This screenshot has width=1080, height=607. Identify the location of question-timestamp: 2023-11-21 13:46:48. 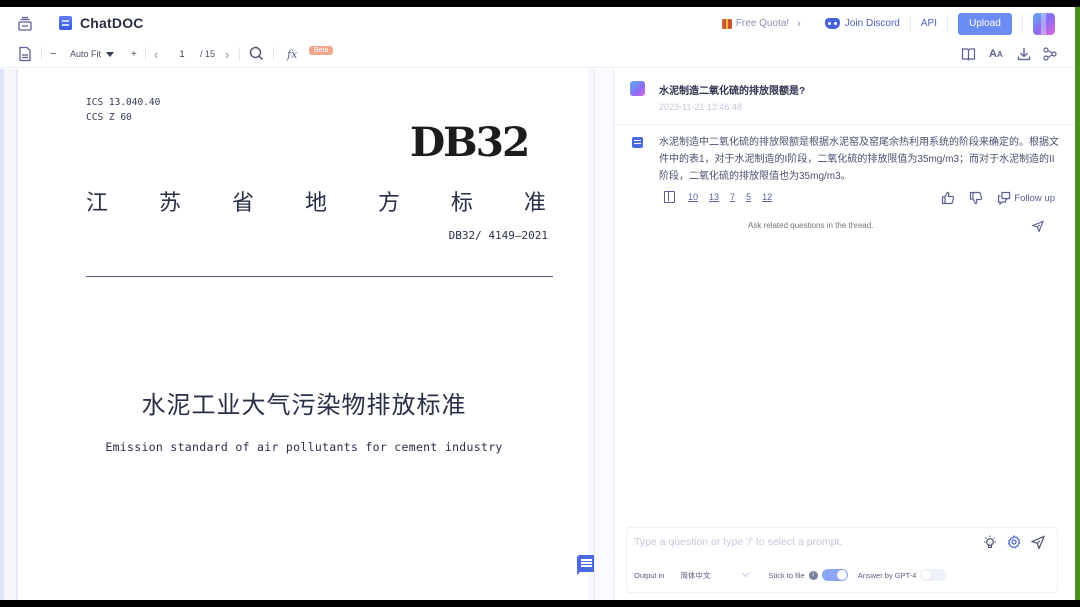
(700, 107).